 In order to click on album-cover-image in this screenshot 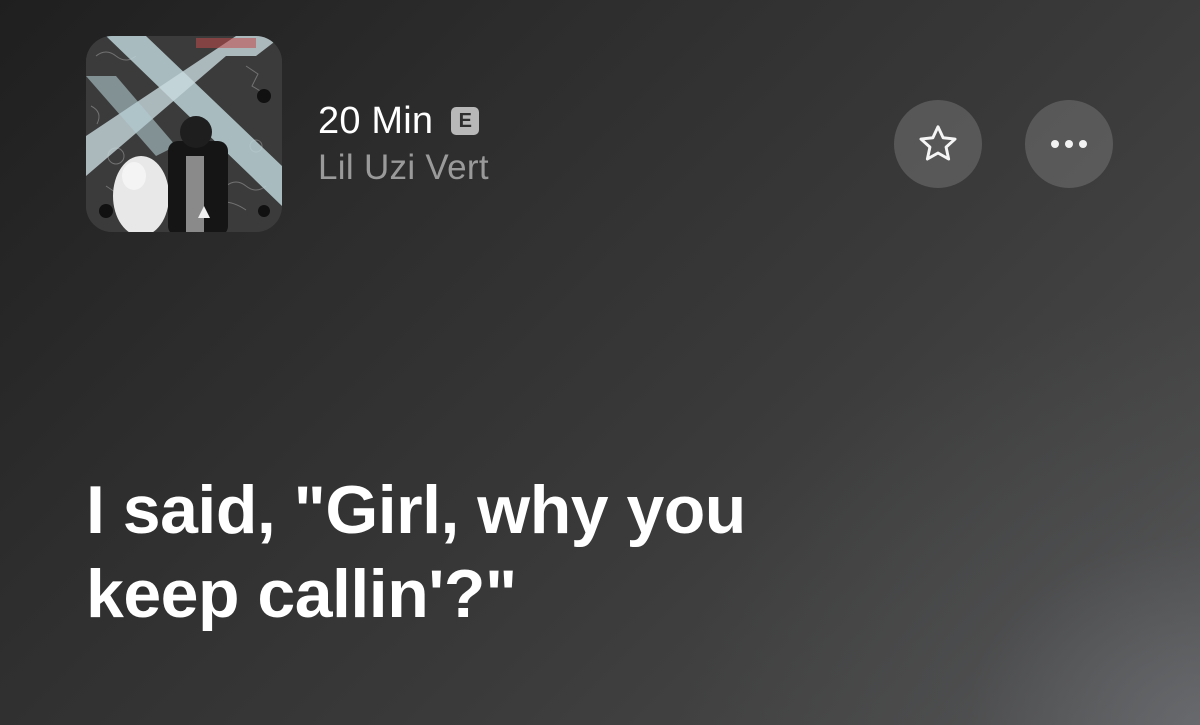, I will do `click(184, 134)`.